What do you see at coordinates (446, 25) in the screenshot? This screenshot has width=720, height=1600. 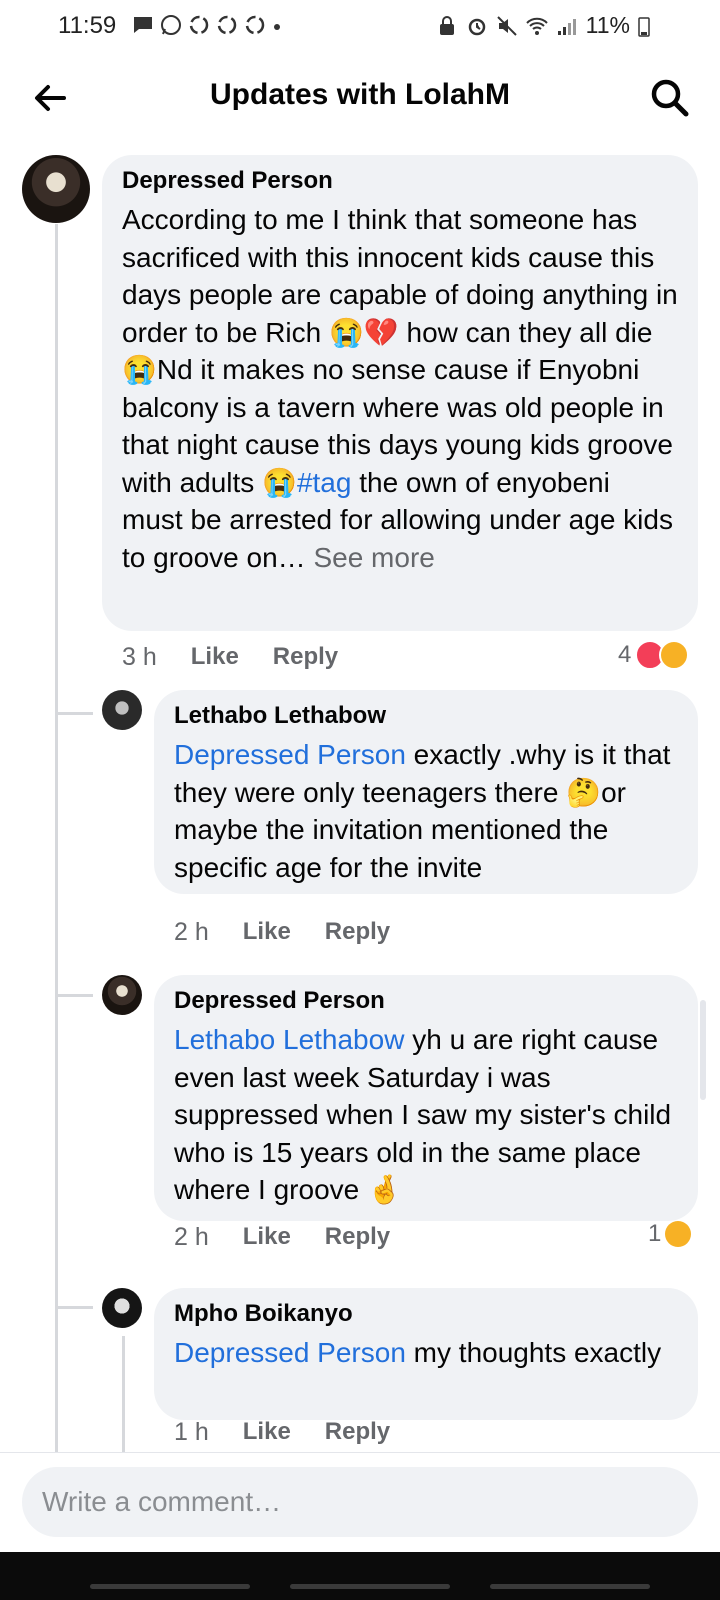 I see `lock-icon` at bounding box center [446, 25].